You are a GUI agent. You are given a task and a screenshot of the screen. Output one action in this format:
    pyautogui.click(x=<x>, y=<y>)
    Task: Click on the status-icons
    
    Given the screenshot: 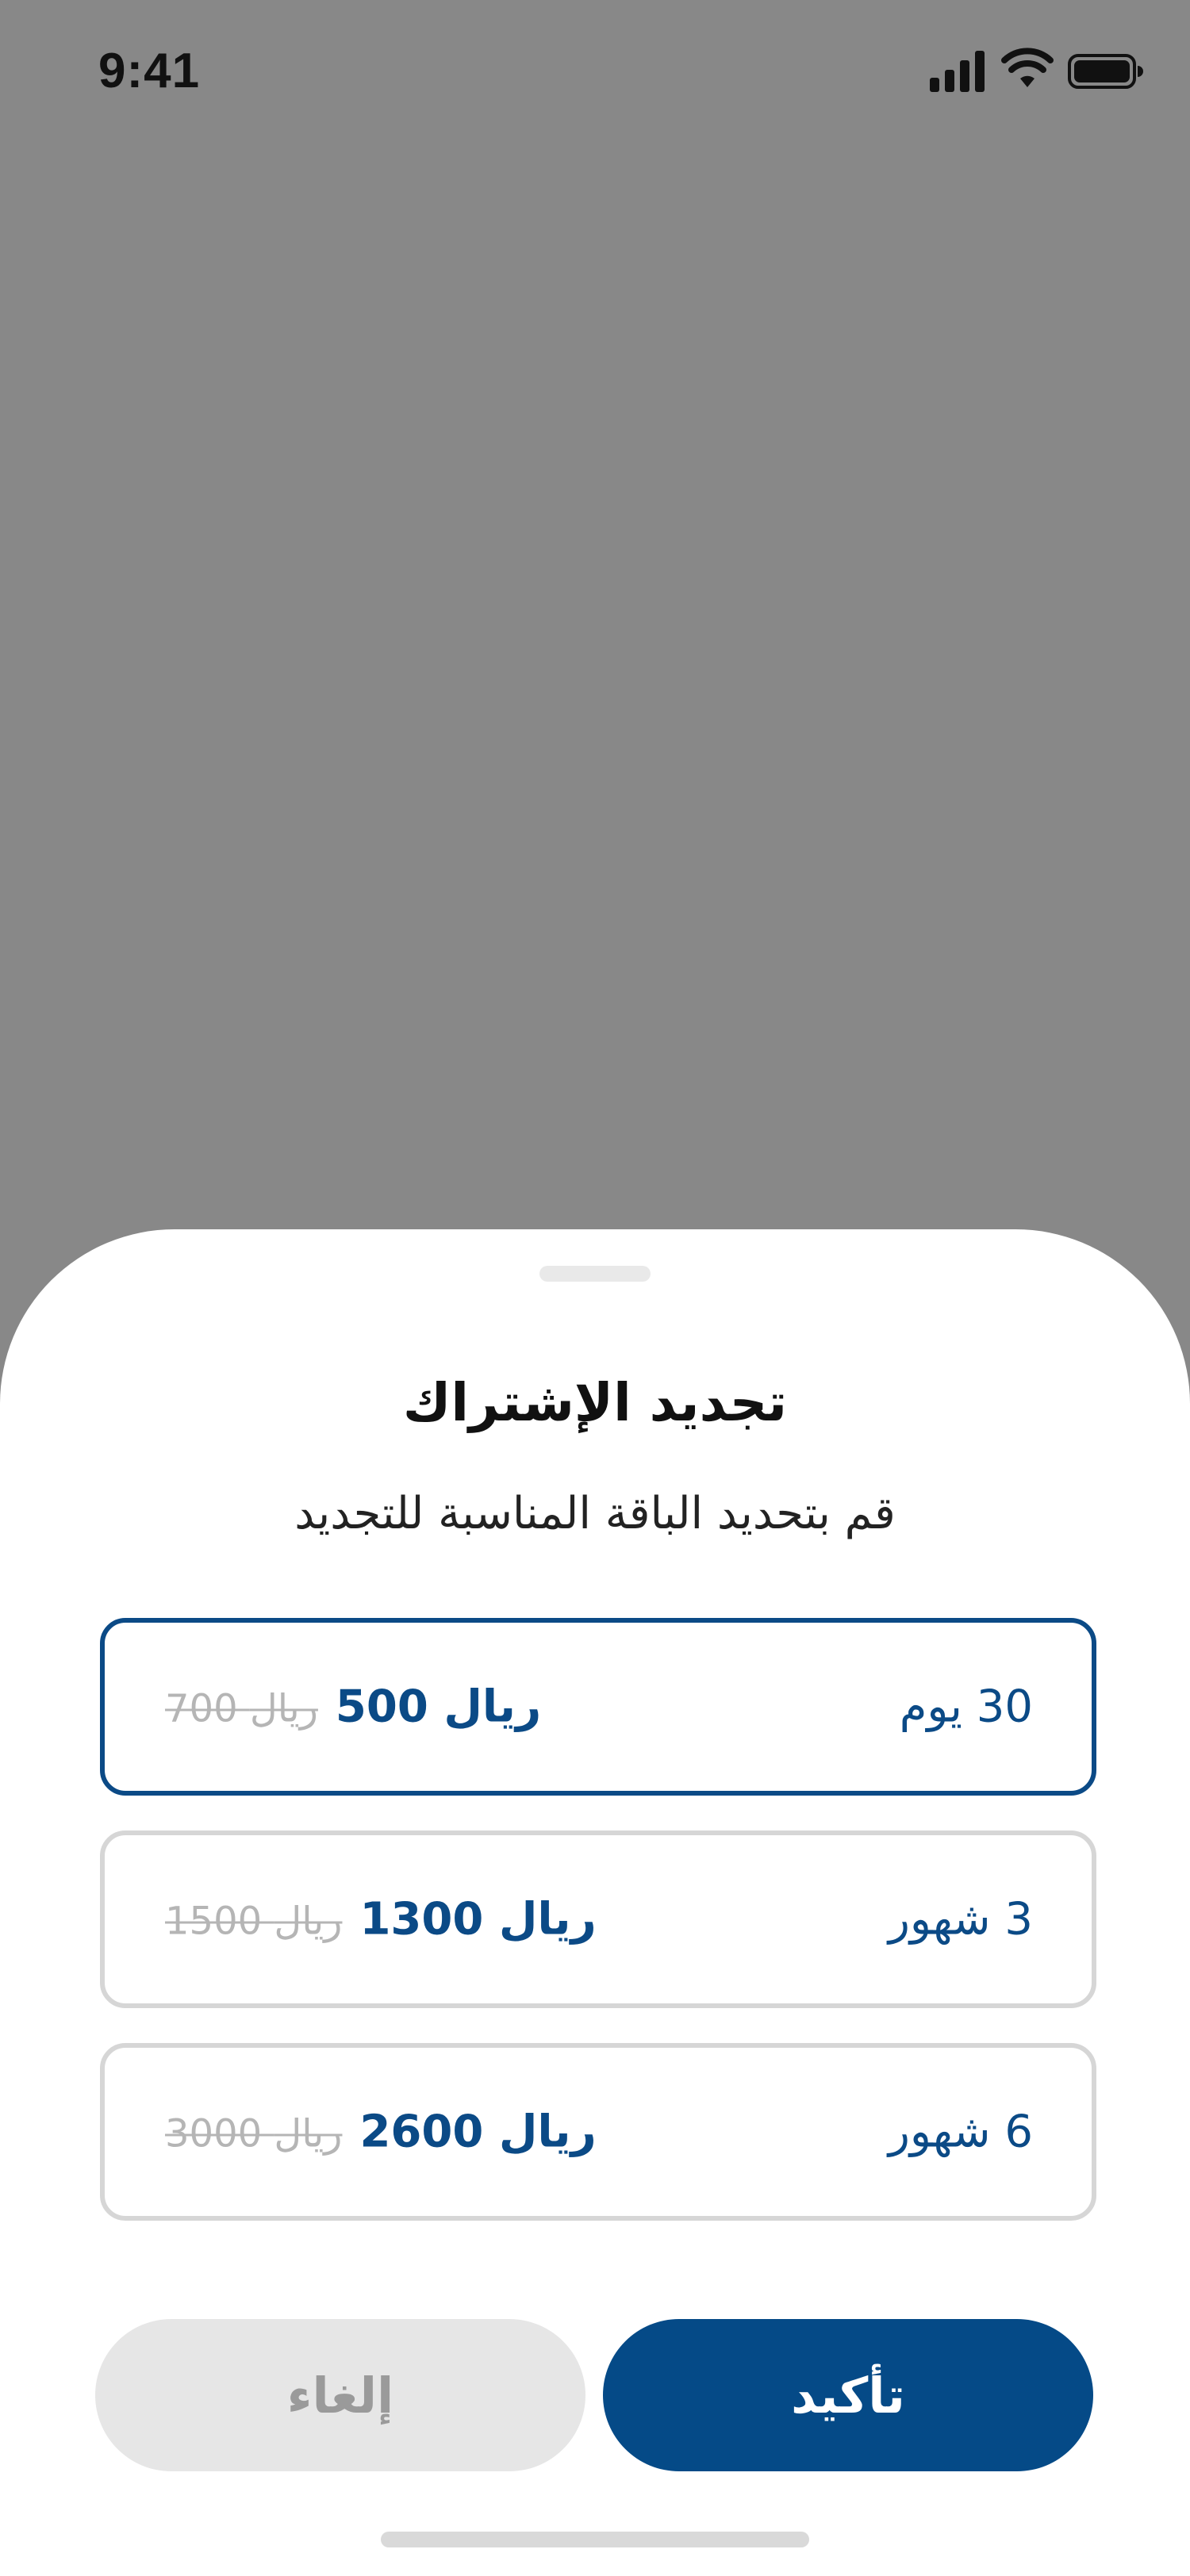 What is the action you would take?
    pyautogui.click(x=1037, y=72)
    